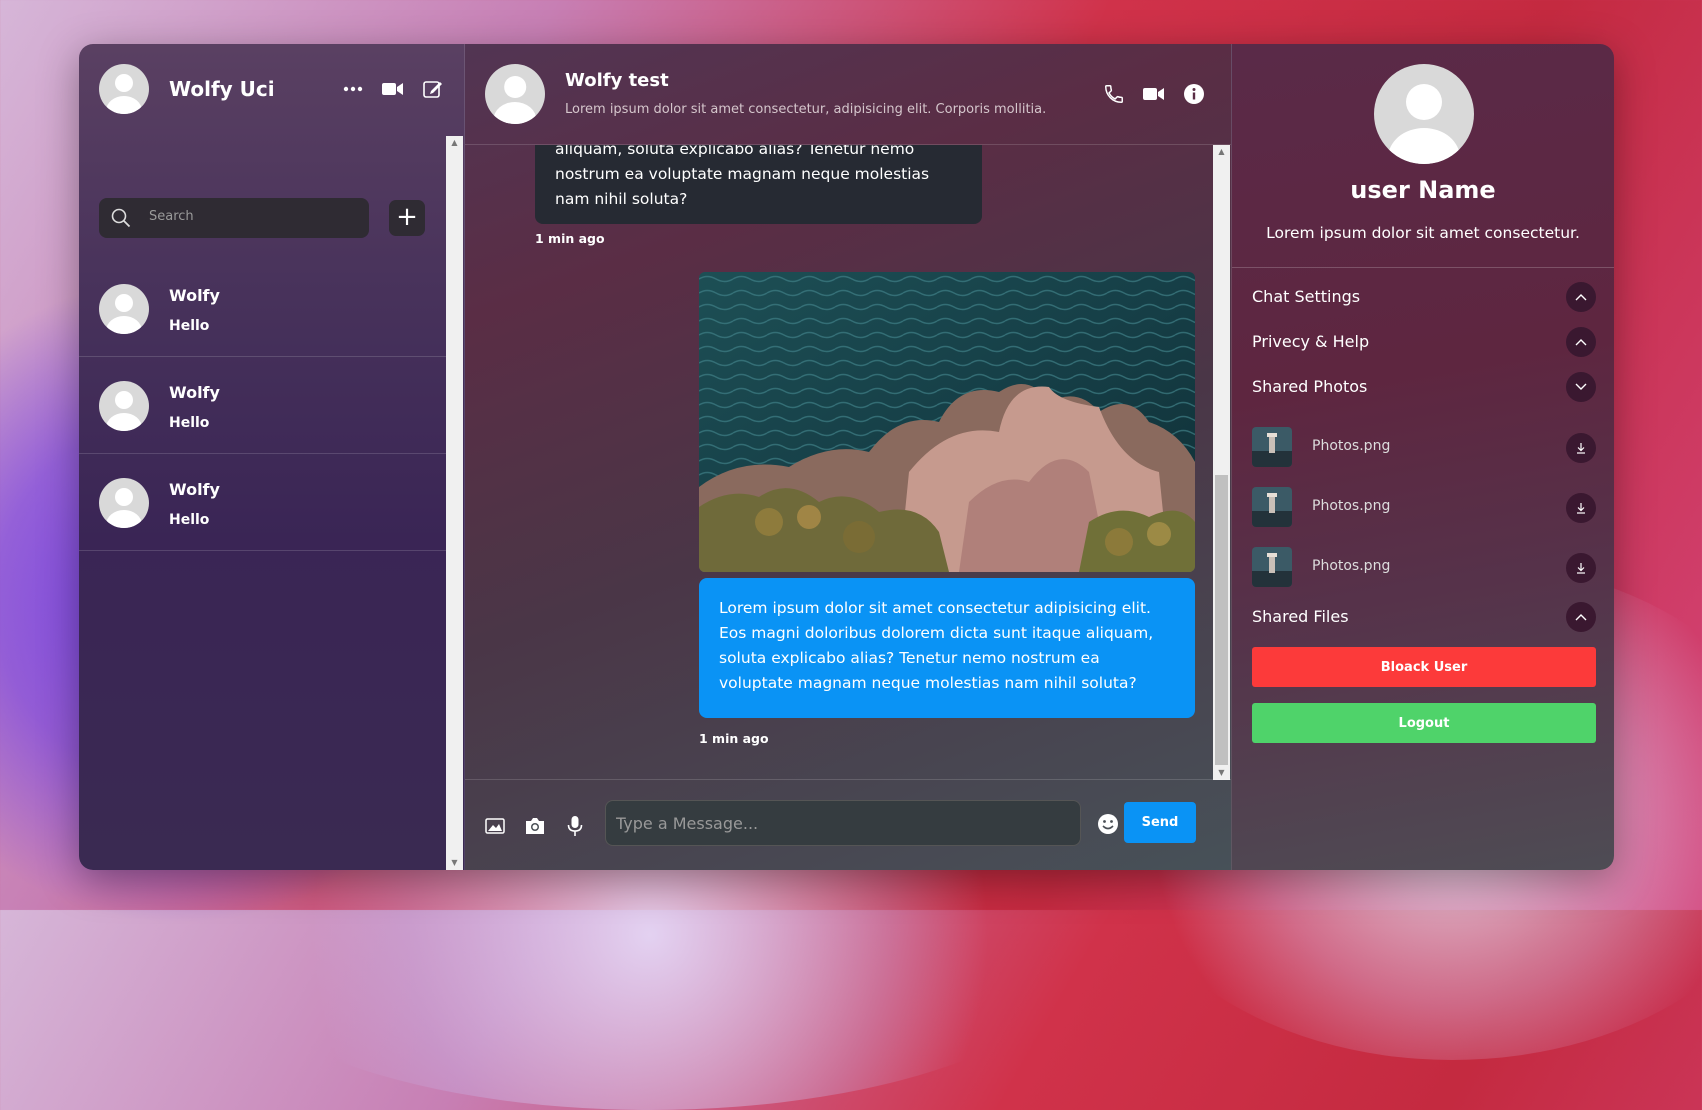 Image resolution: width=1702 pixels, height=1110 pixels. What do you see at coordinates (353, 89) in the screenshot?
I see `more-options-icon` at bounding box center [353, 89].